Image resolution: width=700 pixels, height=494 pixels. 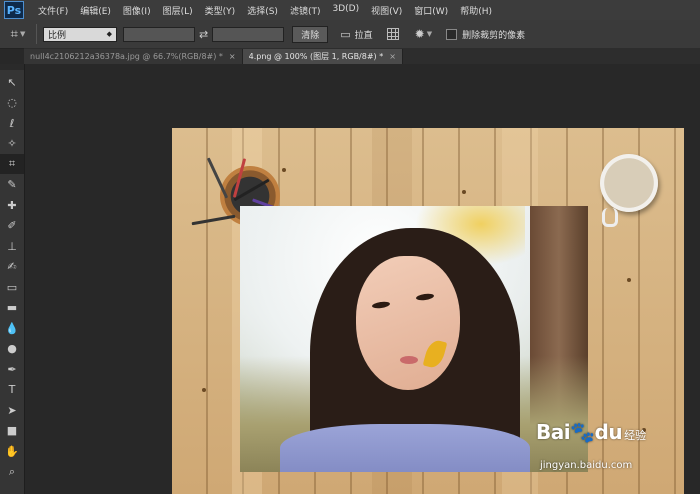 What do you see at coordinates (364, 34) in the screenshot?
I see `straighten-button: 拉直` at bounding box center [364, 34].